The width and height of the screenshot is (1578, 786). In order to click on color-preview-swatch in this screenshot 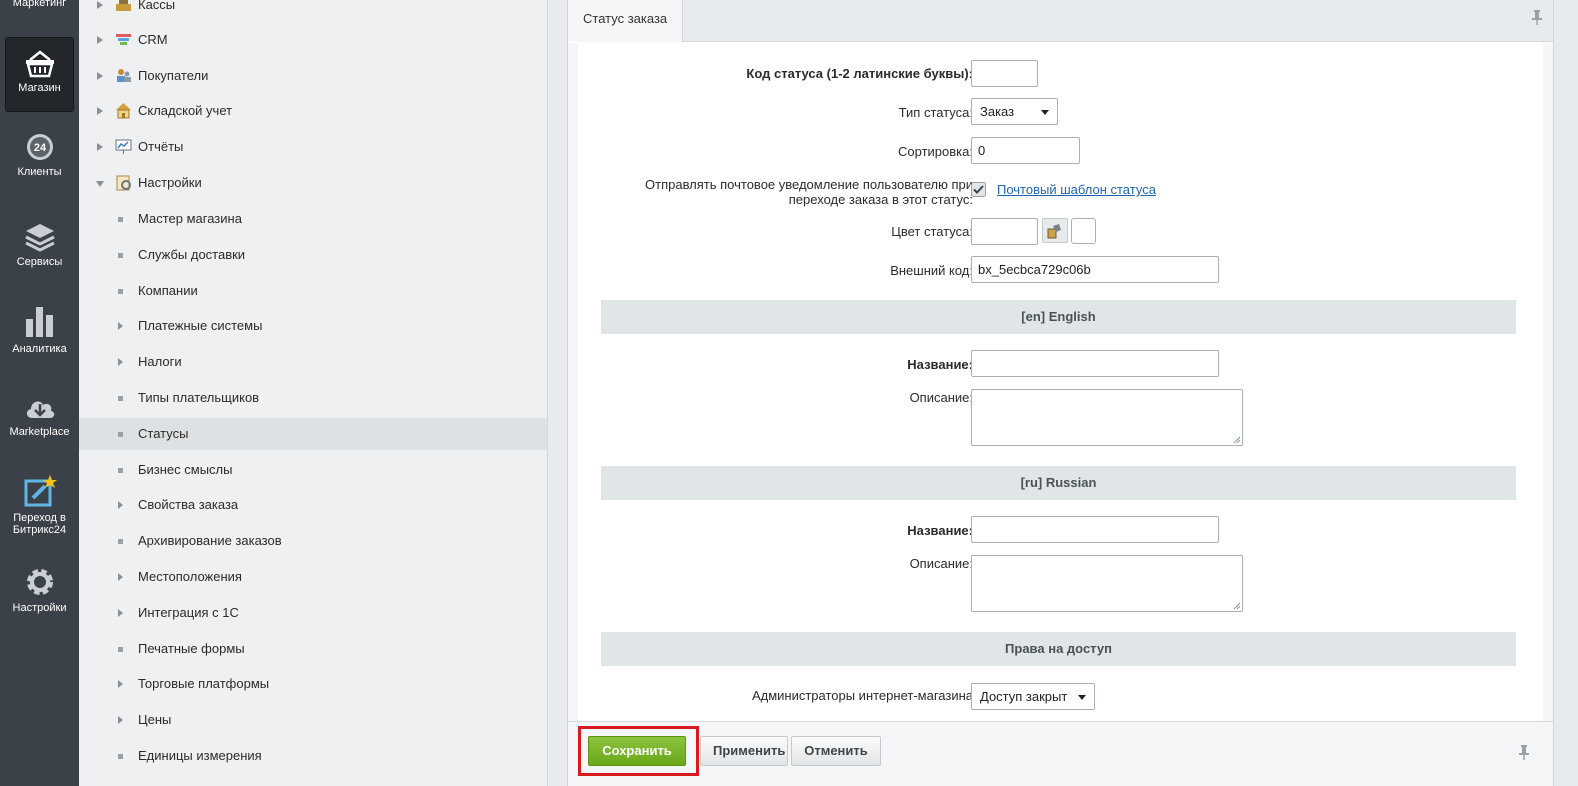, I will do `click(1083, 231)`.